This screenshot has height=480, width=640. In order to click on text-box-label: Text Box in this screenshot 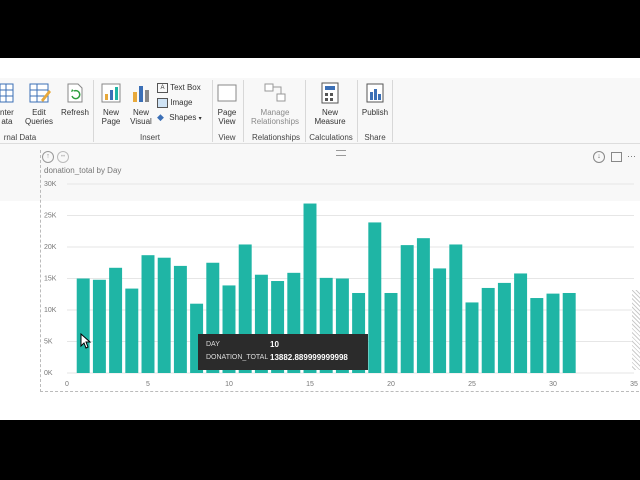, I will do `click(185, 87)`.